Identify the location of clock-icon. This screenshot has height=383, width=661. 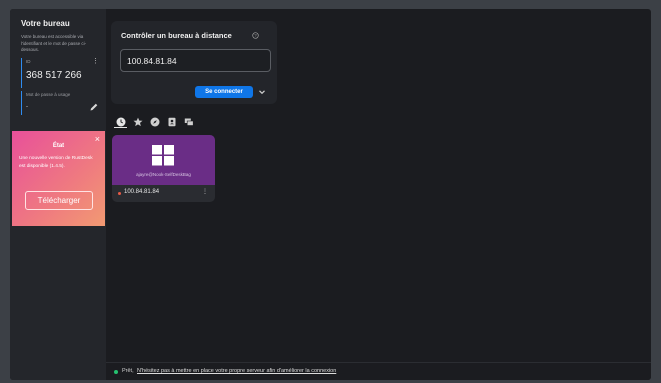
(120, 121).